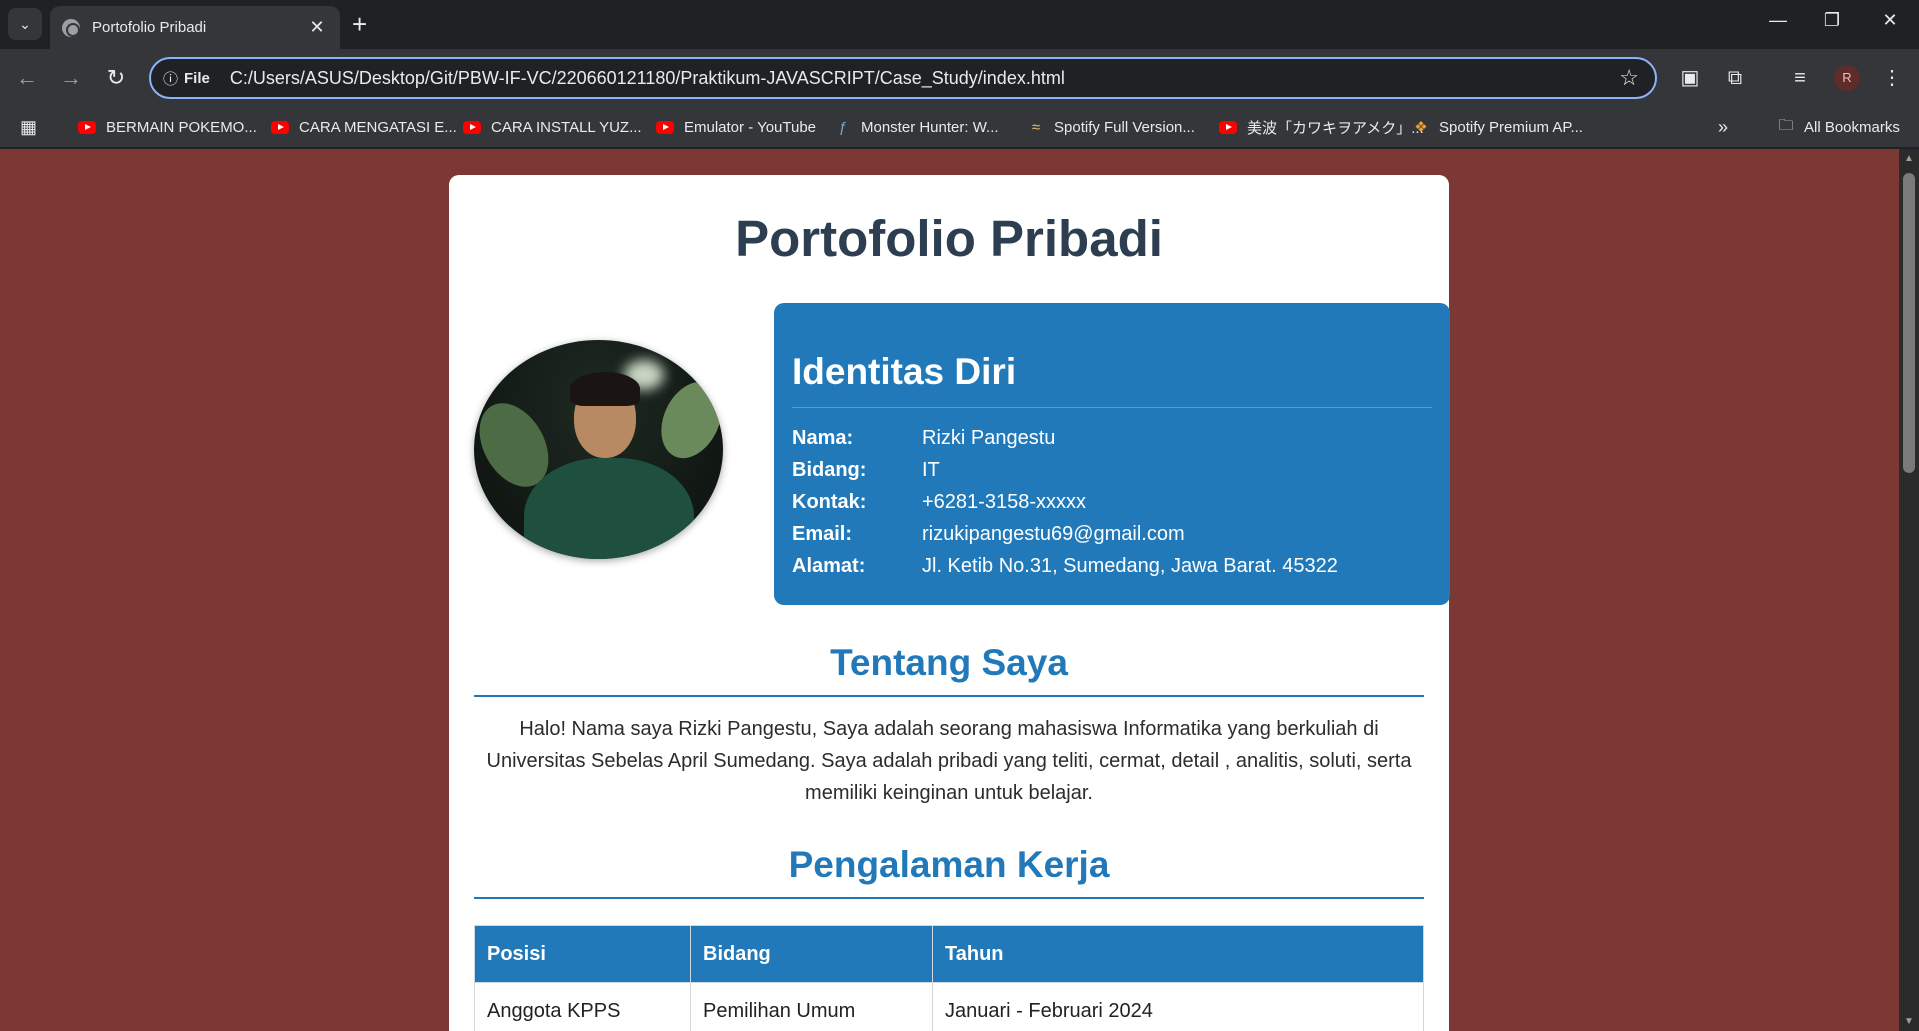 This screenshot has height=1031, width=1919. What do you see at coordinates (750, 127) in the screenshot?
I see `bookmark-label: Emulator - YouTube` at bounding box center [750, 127].